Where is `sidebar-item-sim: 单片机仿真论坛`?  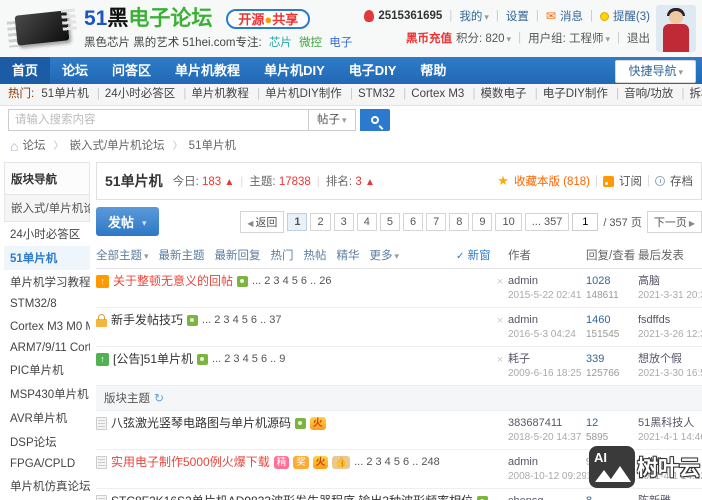
sidebar-item-sim: 单片机仿真论坛 is located at coordinates (47, 486).